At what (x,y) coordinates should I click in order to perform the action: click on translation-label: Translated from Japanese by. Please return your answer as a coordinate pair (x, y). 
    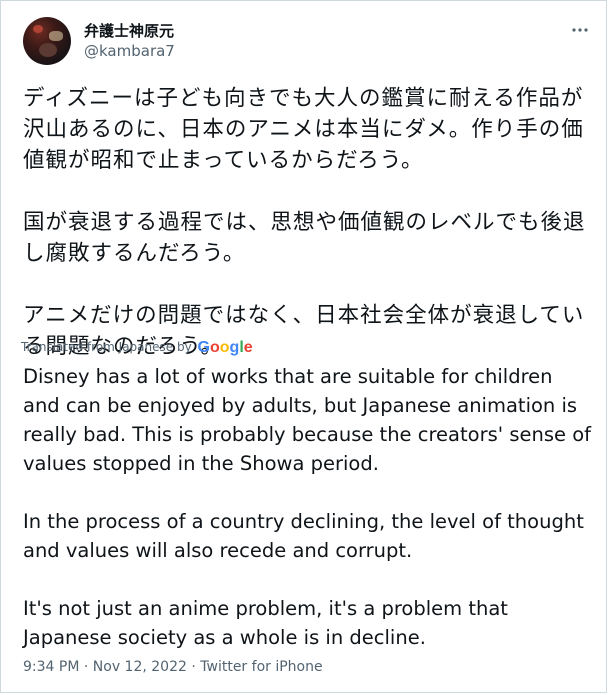
    Looking at the image, I should click on (106, 347).